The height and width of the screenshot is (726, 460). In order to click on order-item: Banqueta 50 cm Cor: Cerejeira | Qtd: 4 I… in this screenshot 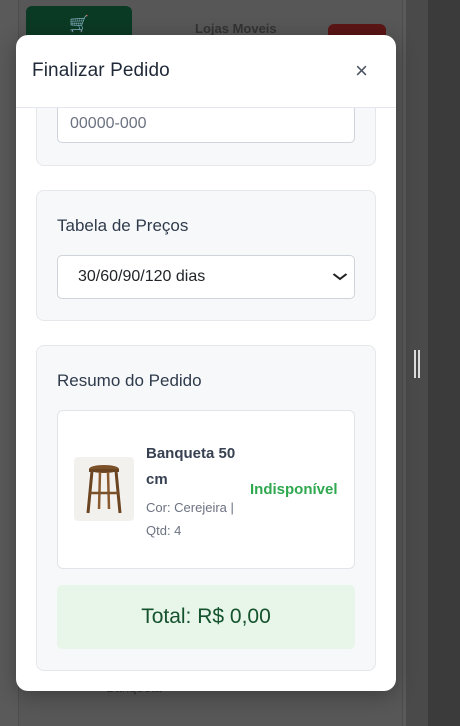, I will do `click(206, 489)`.